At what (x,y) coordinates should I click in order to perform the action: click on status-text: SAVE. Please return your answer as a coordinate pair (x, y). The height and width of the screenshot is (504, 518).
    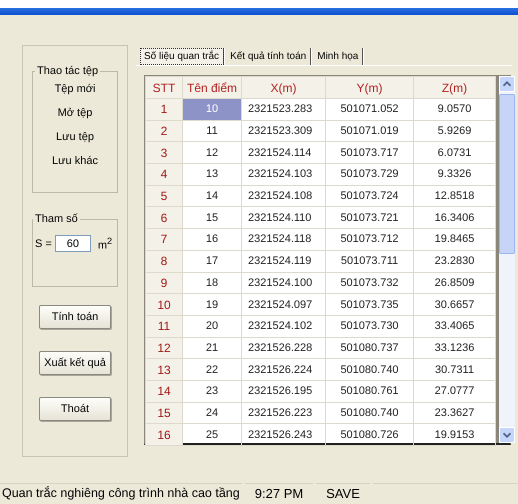
    Looking at the image, I should click on (343, 493).